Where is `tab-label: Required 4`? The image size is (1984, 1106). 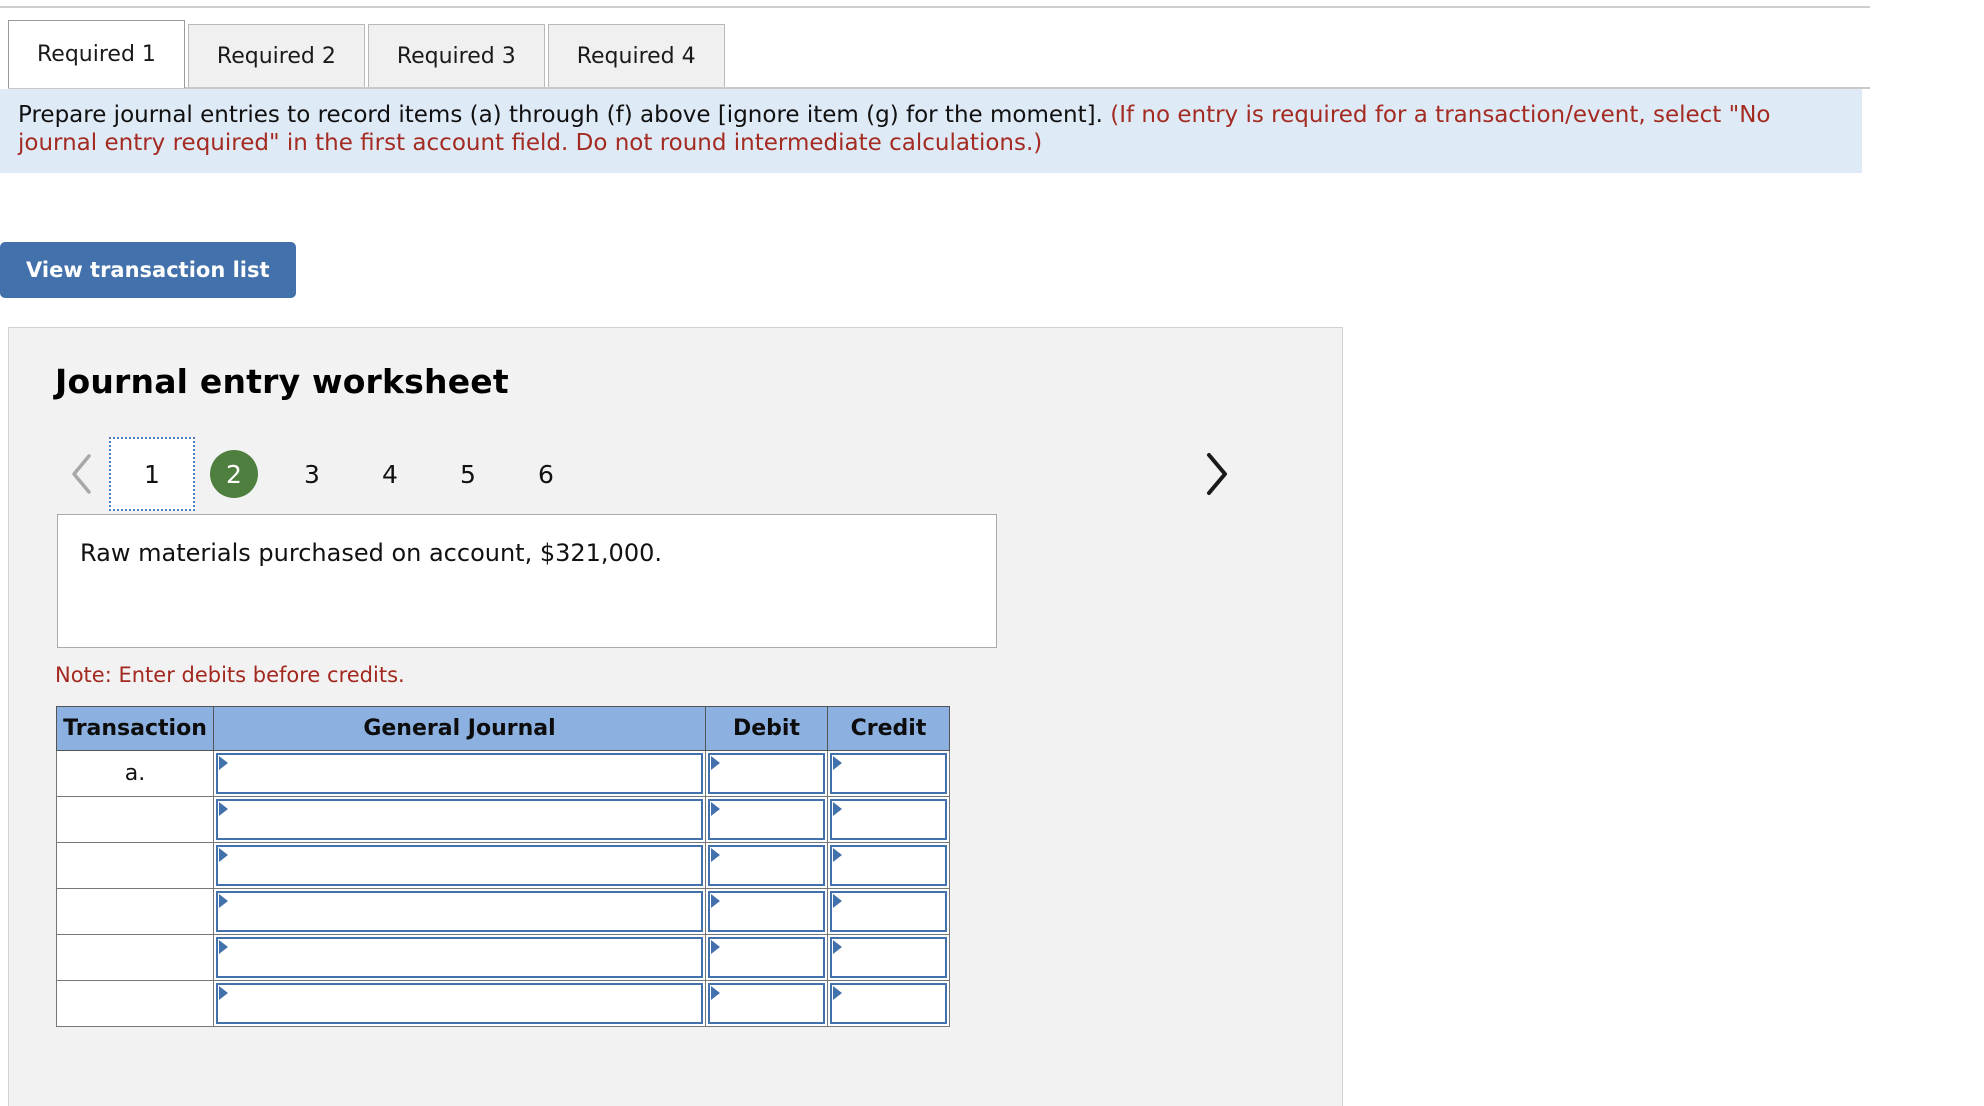
tab-label: Required 4 is located at coordinates (636, 56).